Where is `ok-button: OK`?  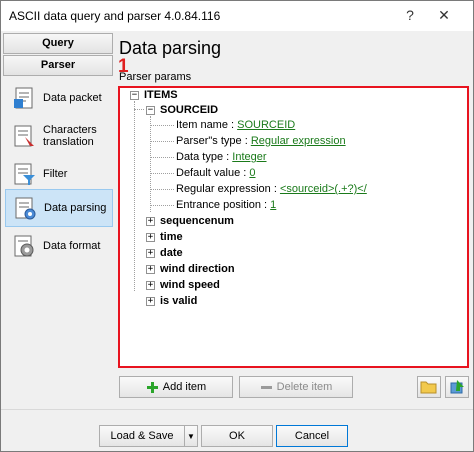 ok-button: OK is located at coordinates (237, 436).